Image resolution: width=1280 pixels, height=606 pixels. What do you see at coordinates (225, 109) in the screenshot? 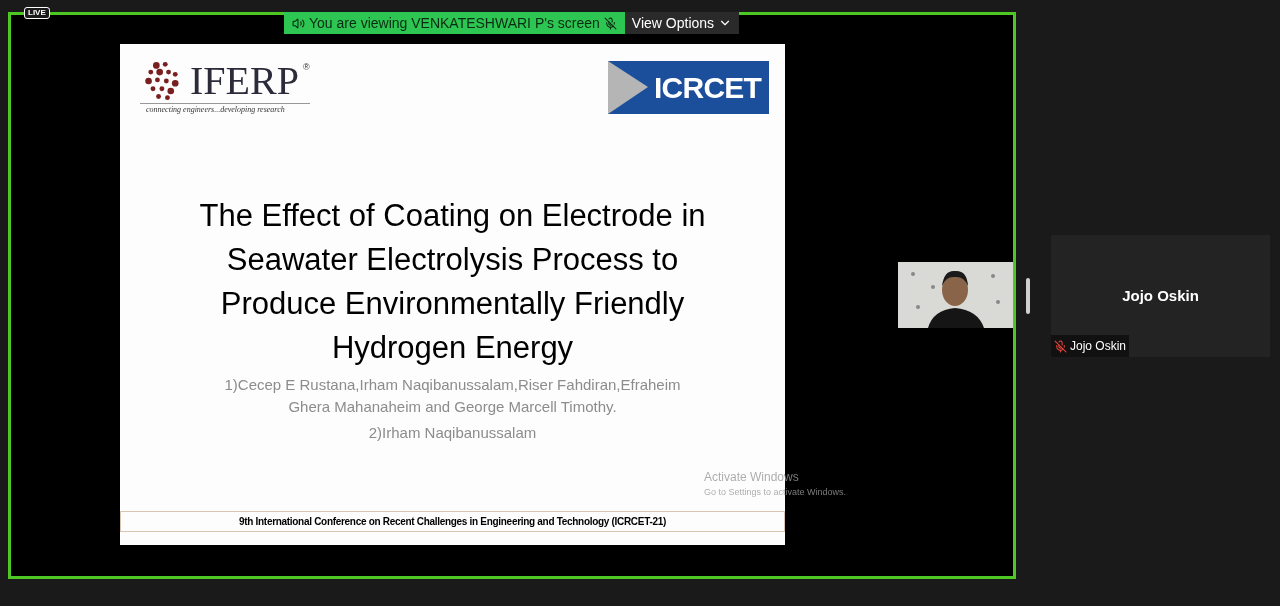
I see `logo-tagline: connecting engineers...developing research` at bounding box center [225, 109].